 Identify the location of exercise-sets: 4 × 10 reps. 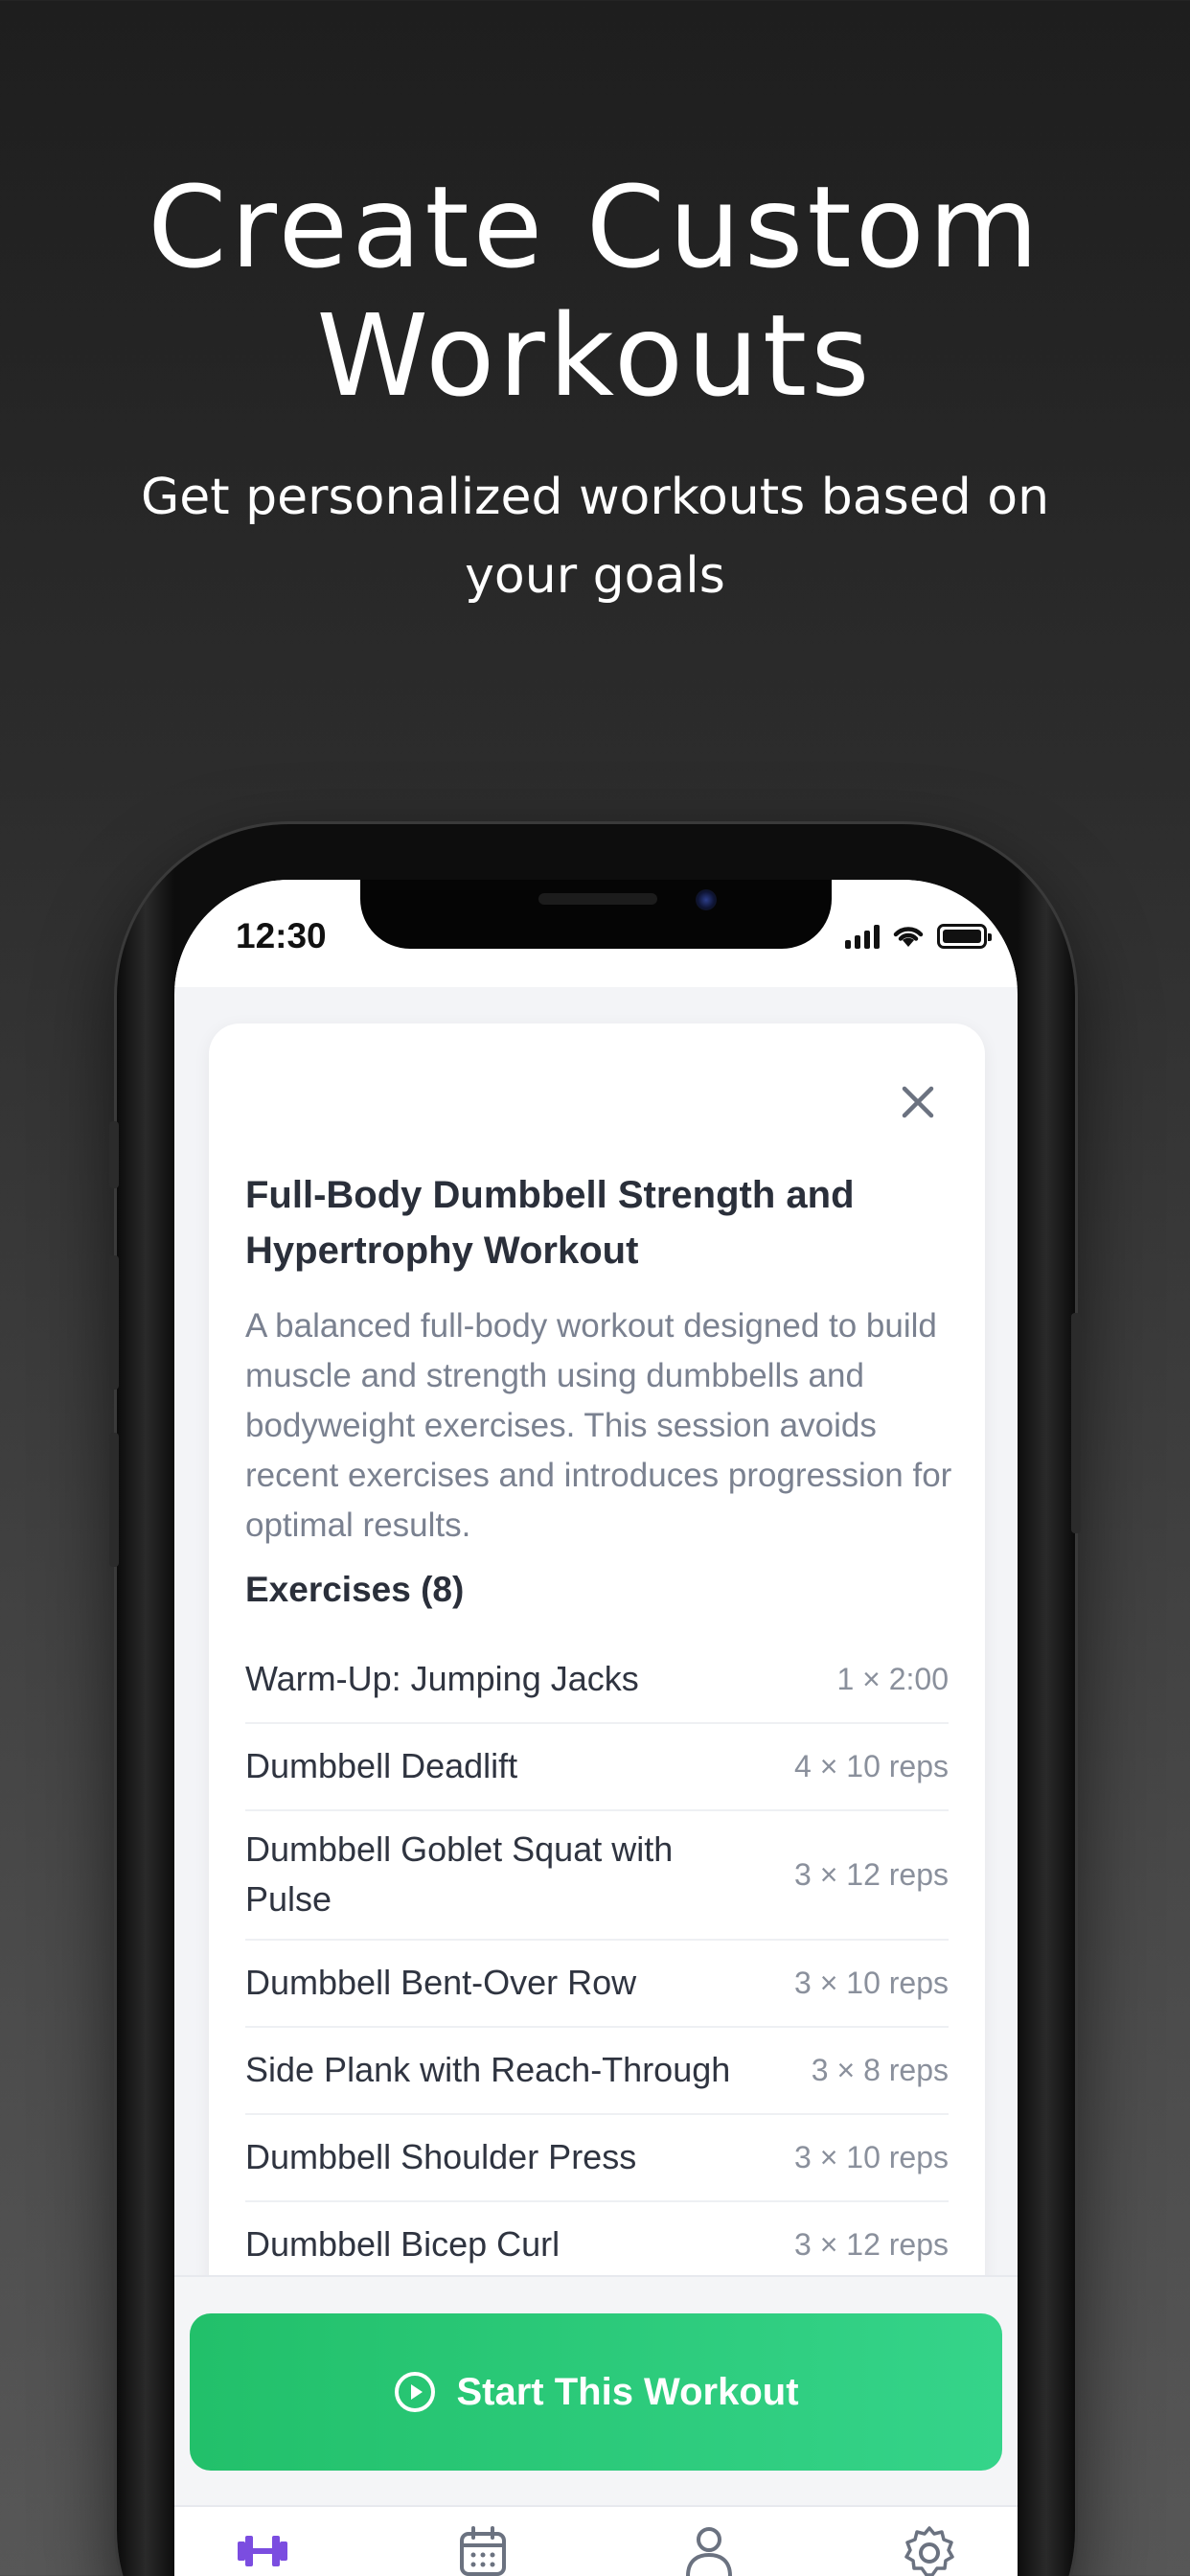
(872, 1765).